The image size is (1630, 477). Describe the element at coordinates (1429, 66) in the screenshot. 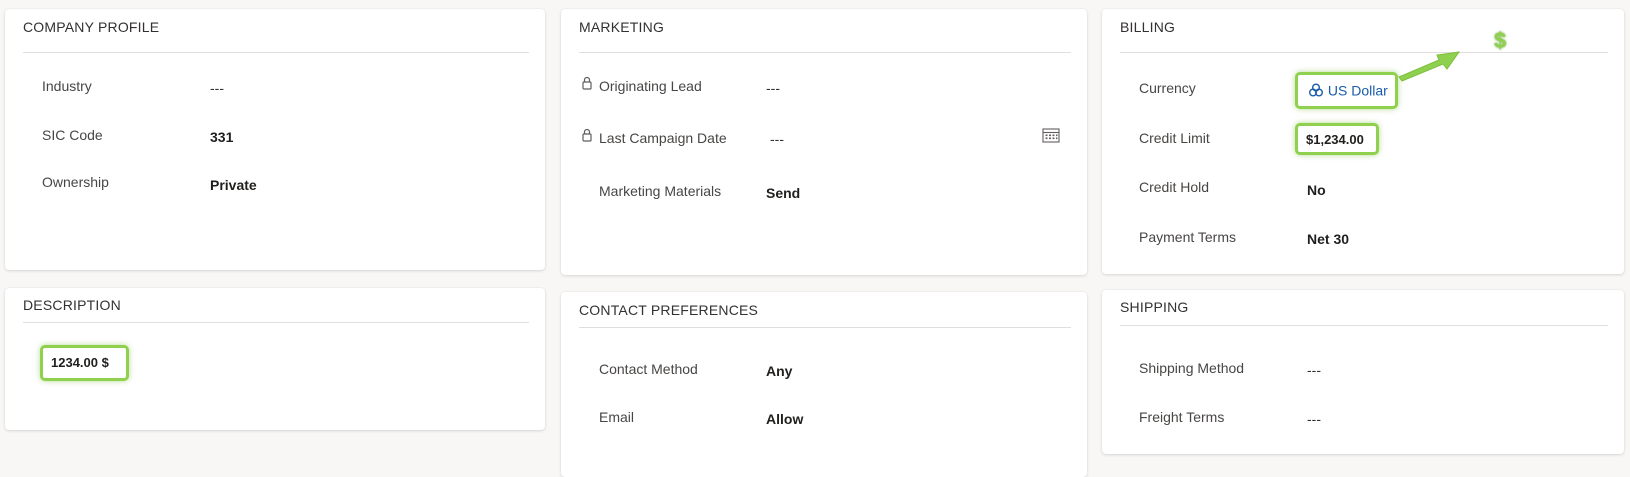

I see `annotation-arrow` at that location.